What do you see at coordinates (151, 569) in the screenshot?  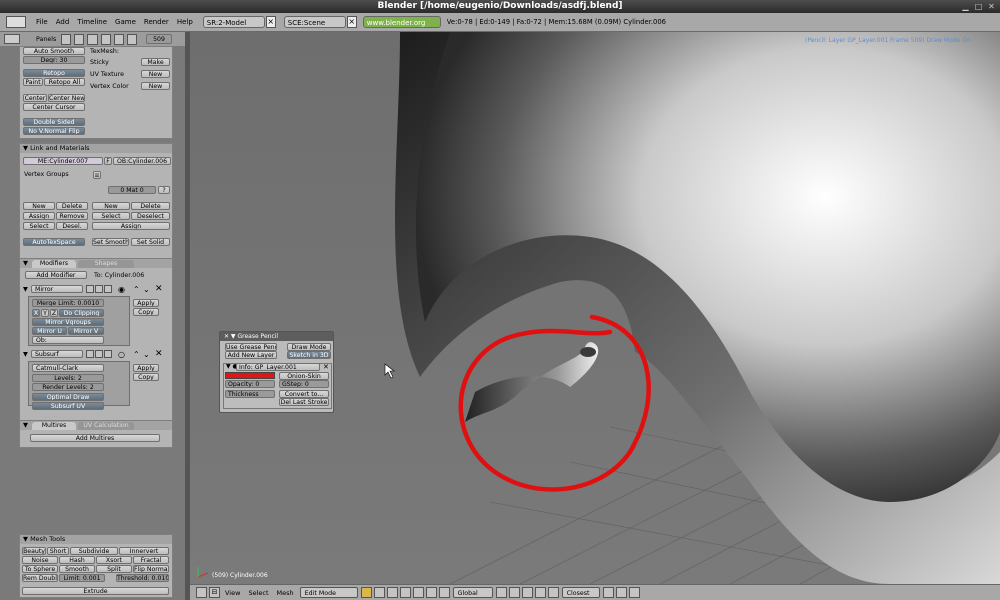 I see `flip-normal-button: Flip Normal` at bounding box center [151, 569].